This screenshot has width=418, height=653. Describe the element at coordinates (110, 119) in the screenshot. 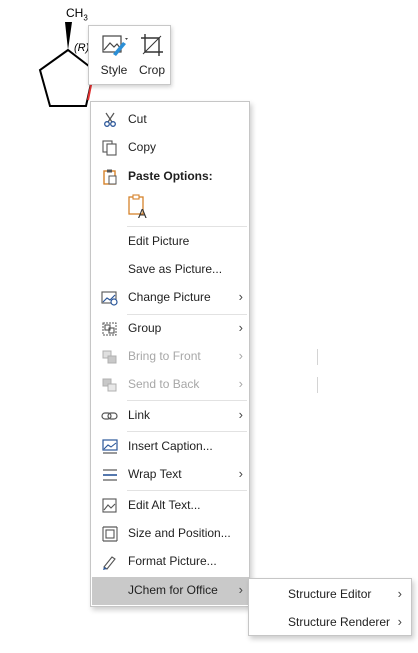

I see `scissors-icon` at that location.